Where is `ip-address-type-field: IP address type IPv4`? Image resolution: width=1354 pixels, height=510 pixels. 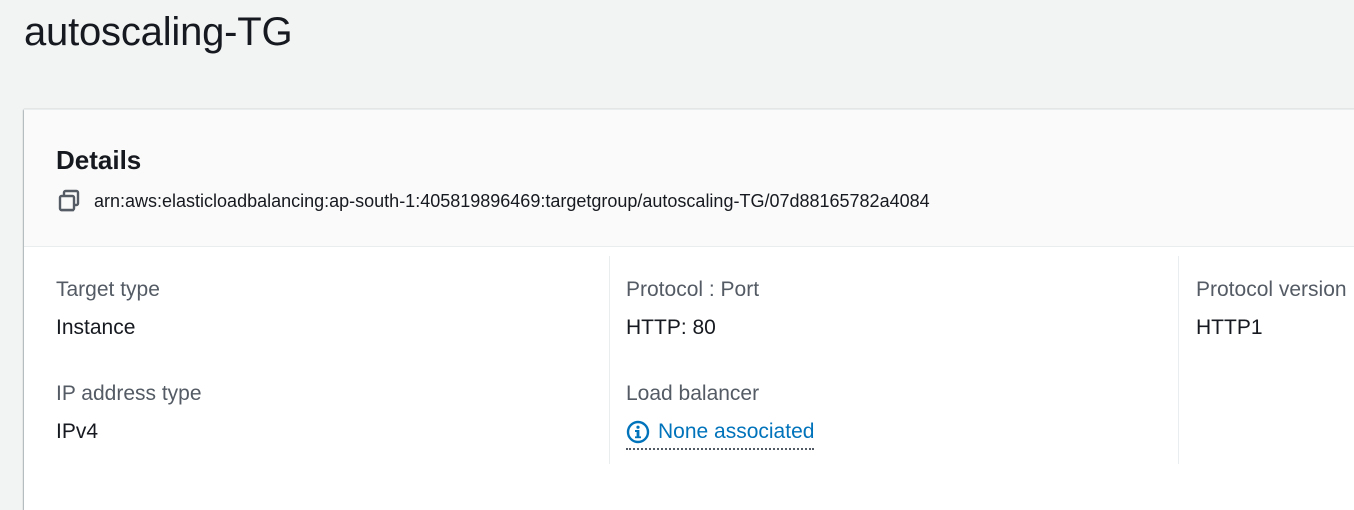
ip-address-type-field: IP address type IPv4 is located at coordinates (129, 413).